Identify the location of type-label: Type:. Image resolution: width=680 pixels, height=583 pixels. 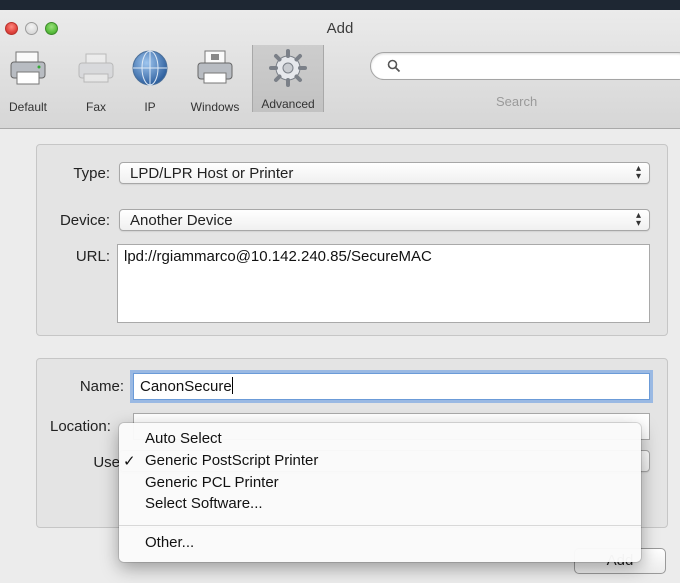
(91, 173).